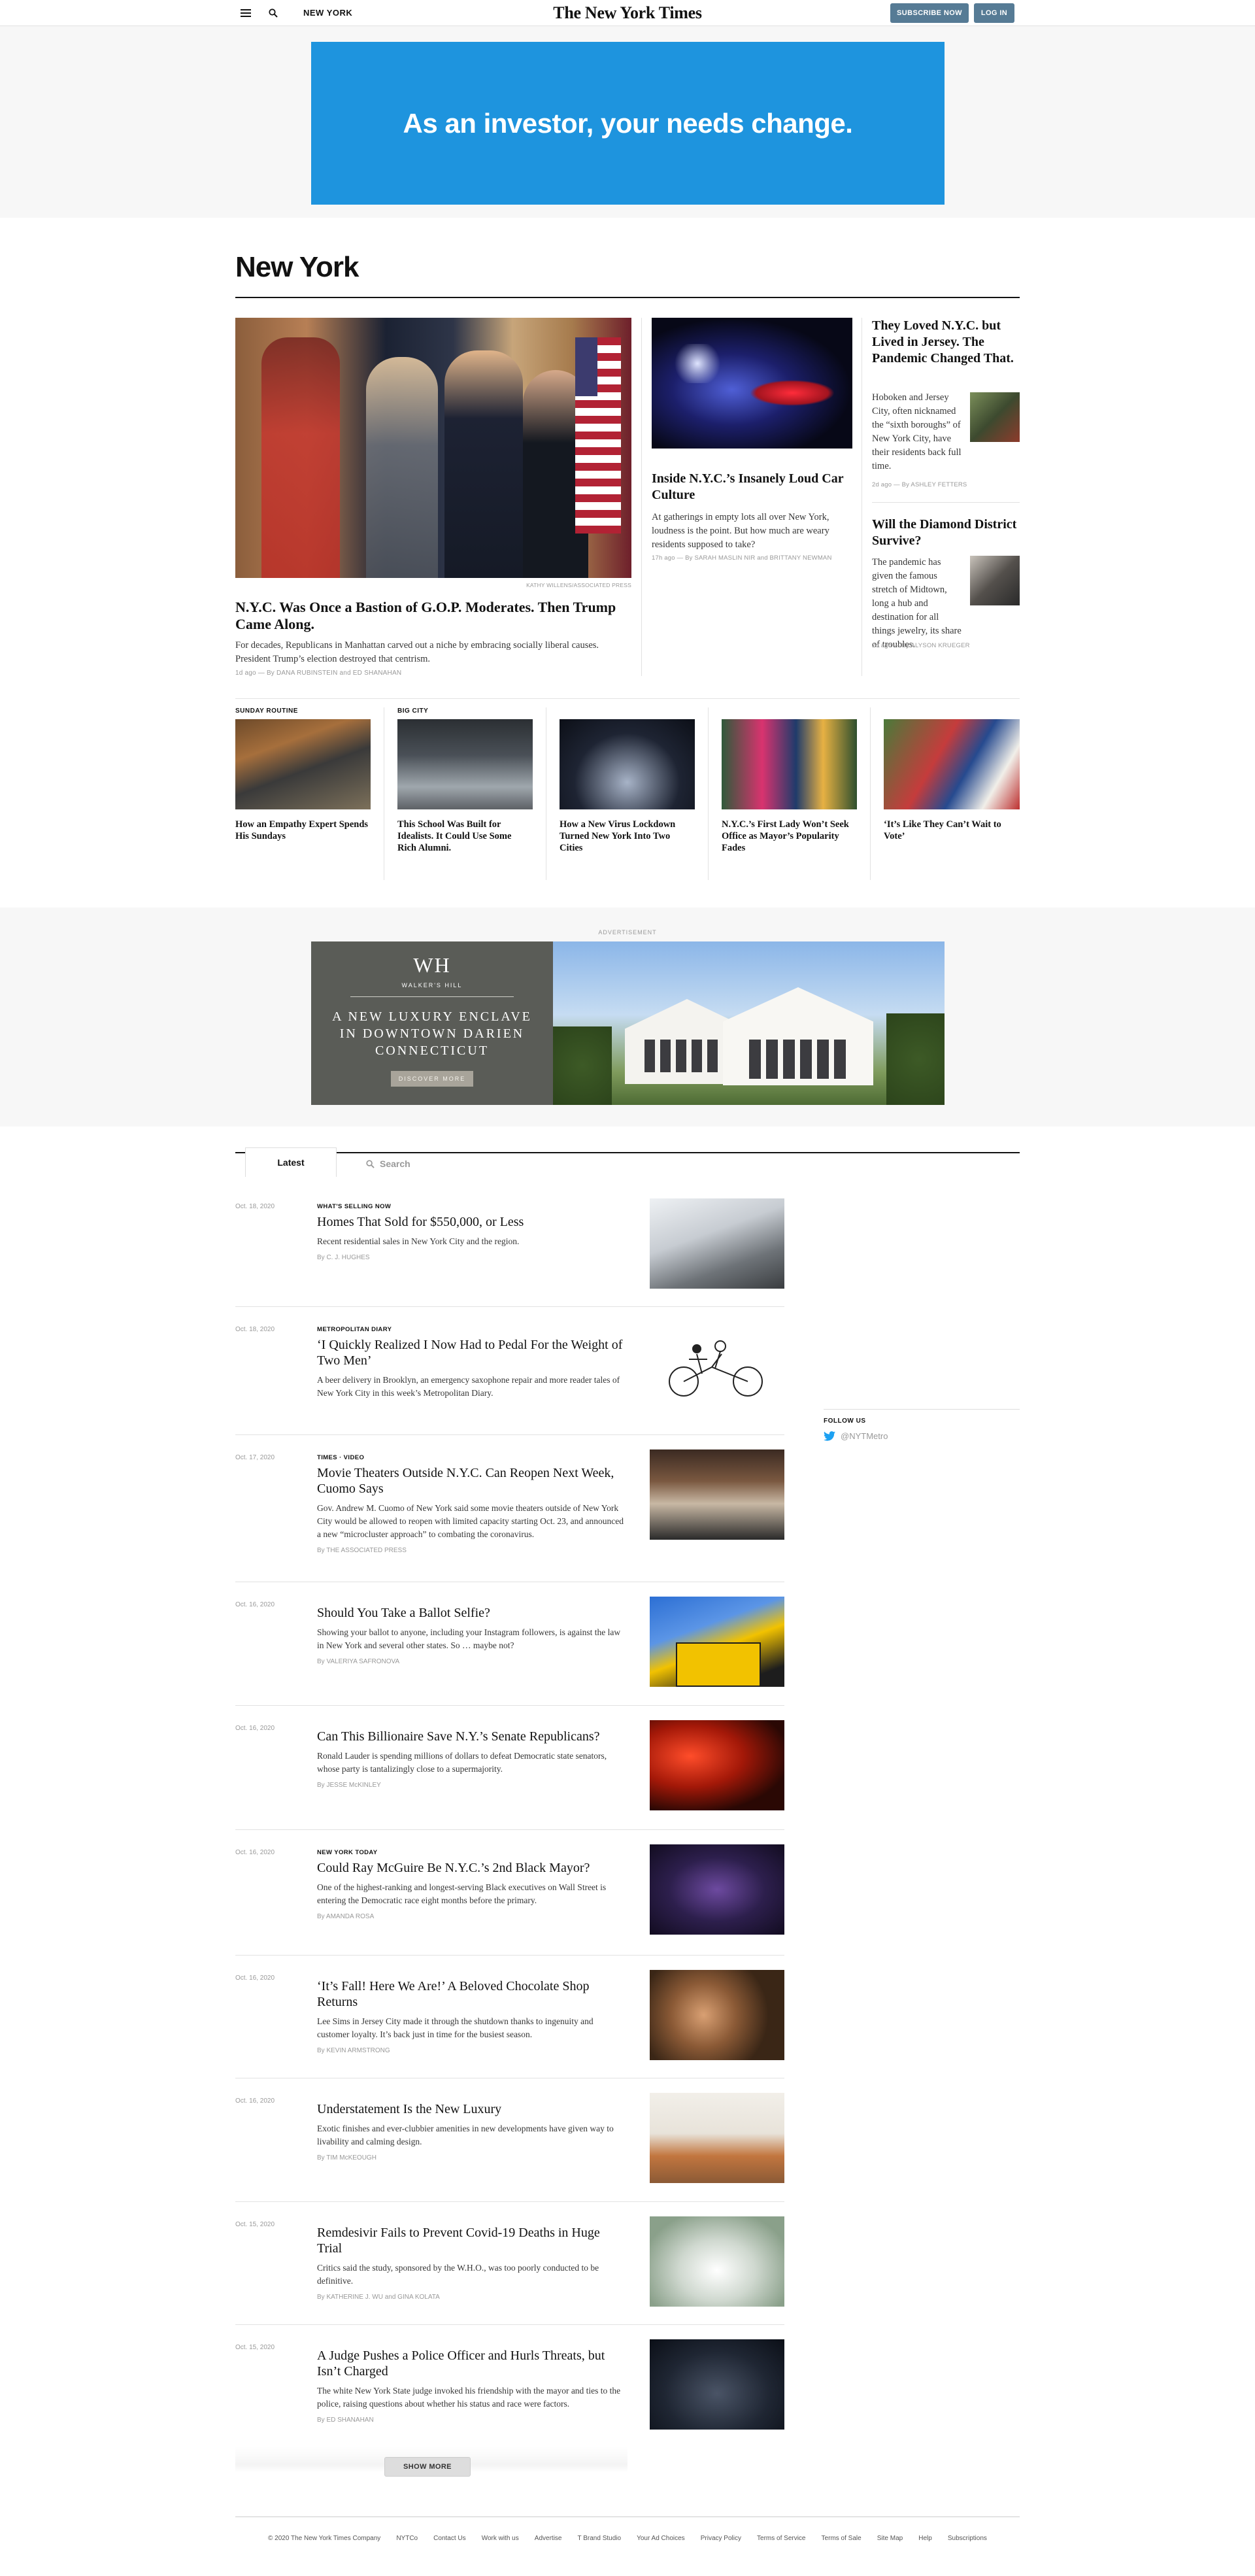 The width and height of the screenshot is (1255, 2576). What do you see at coordinates (378, 2297) in the screenshot?
I see `story-byline: By KATHERINE J. WU and GINA KOLATA` at bounding box center [378, 2297].